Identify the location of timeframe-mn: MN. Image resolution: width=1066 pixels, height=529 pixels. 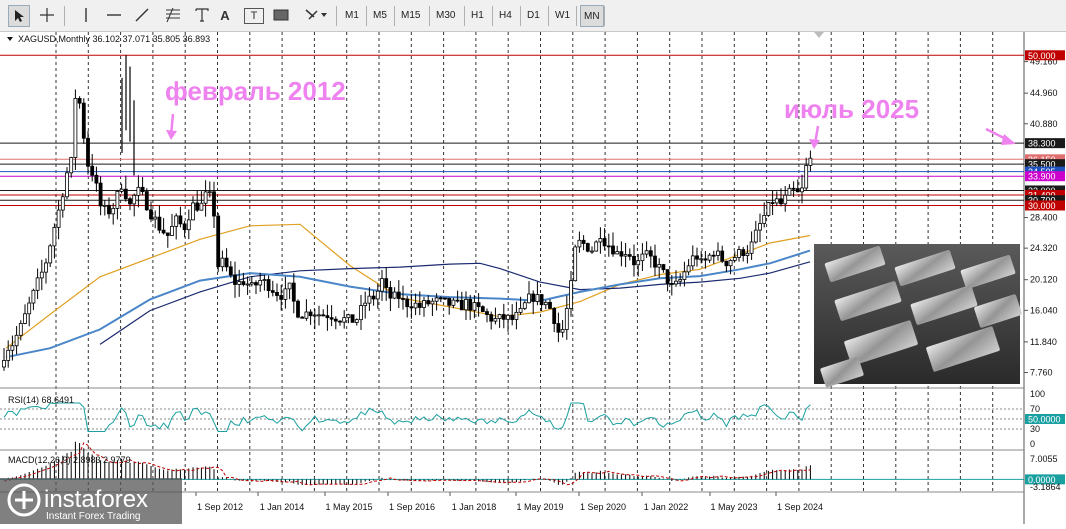
(592, 16).